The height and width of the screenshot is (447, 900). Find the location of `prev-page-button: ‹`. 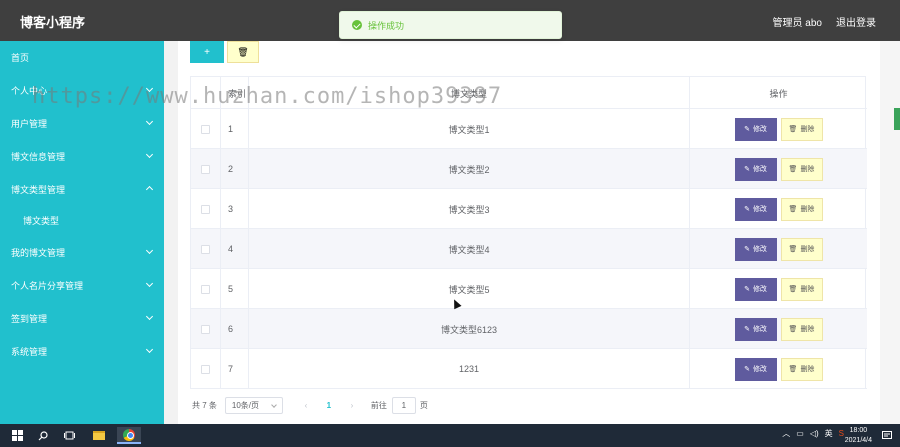

prev-page-button: ‹ is located at coordinates (306, 405).